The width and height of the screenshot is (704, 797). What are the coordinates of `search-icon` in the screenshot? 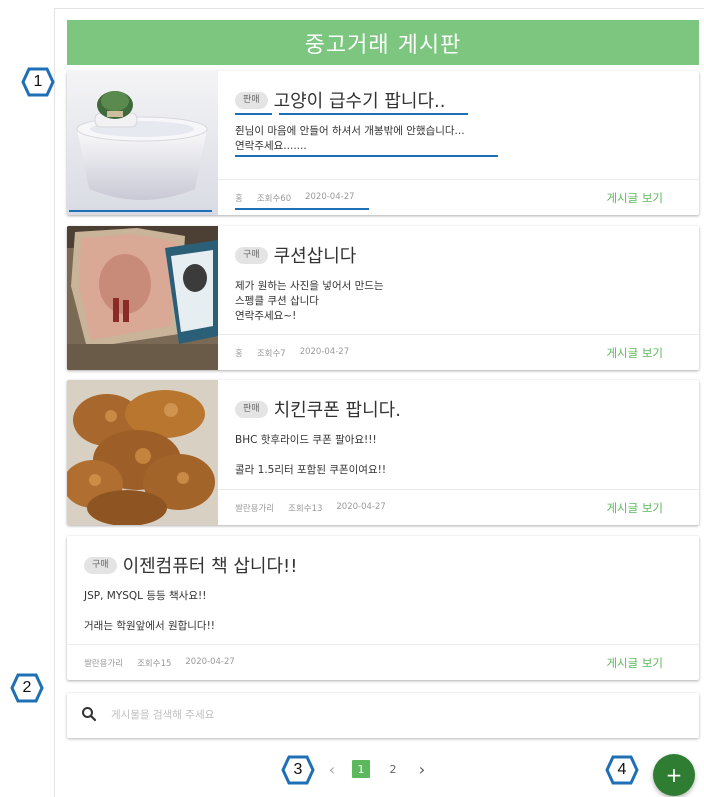 It's located at (89, 716).